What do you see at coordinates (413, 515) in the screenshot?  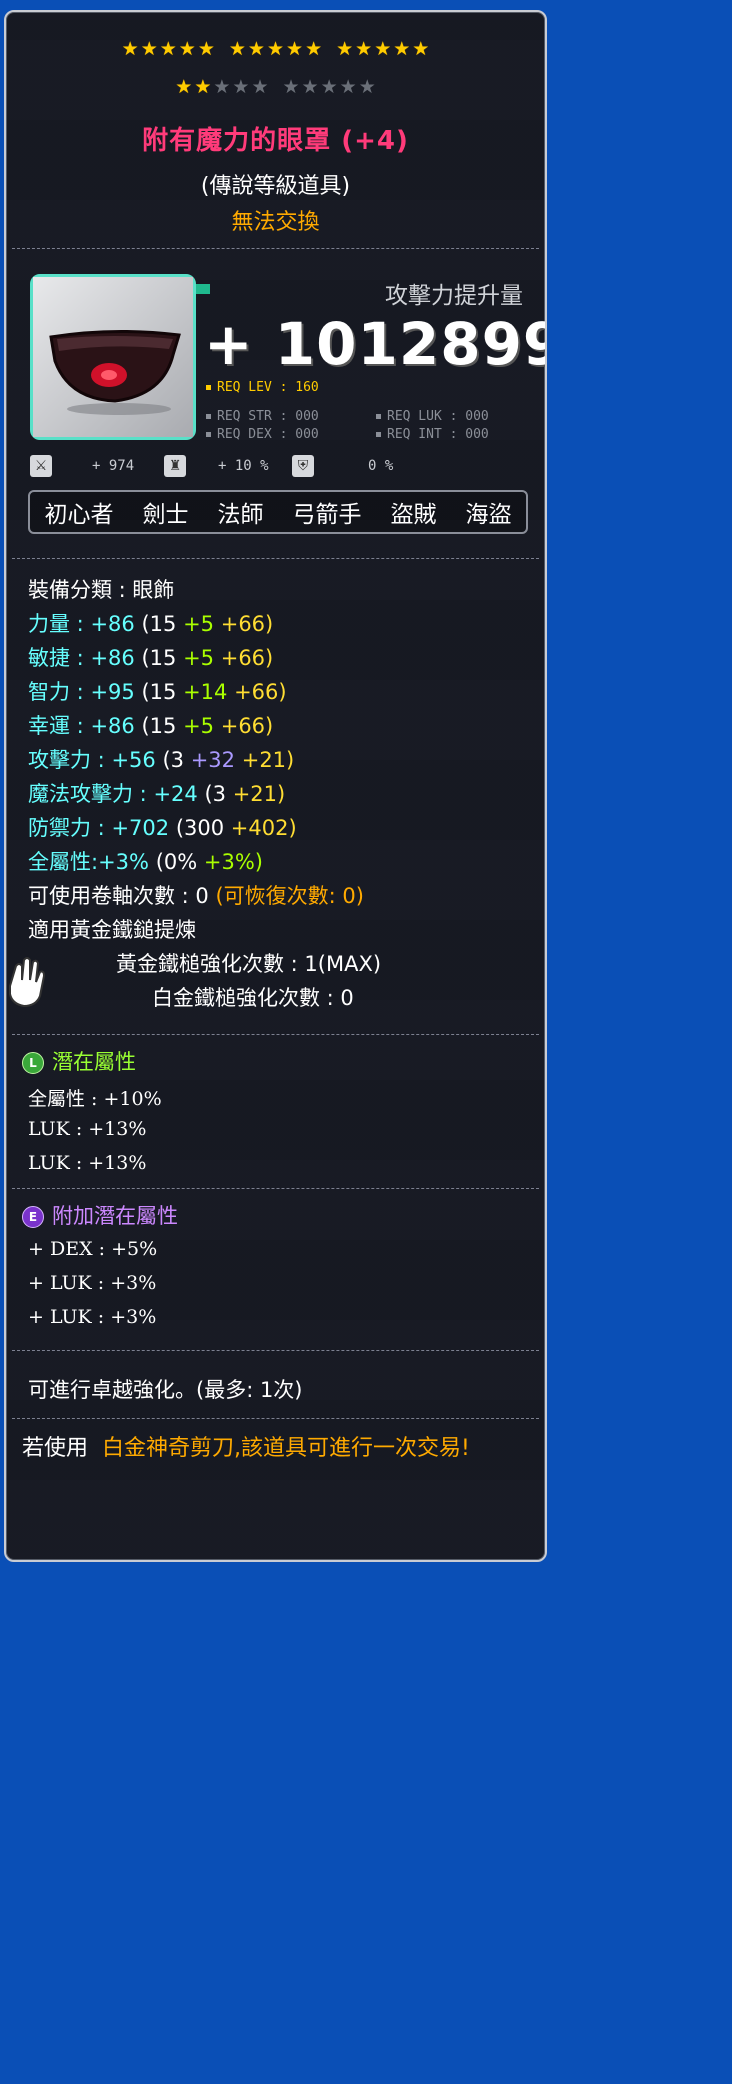 I see `job-4: 盜賊` at bounding box center [413, 515].